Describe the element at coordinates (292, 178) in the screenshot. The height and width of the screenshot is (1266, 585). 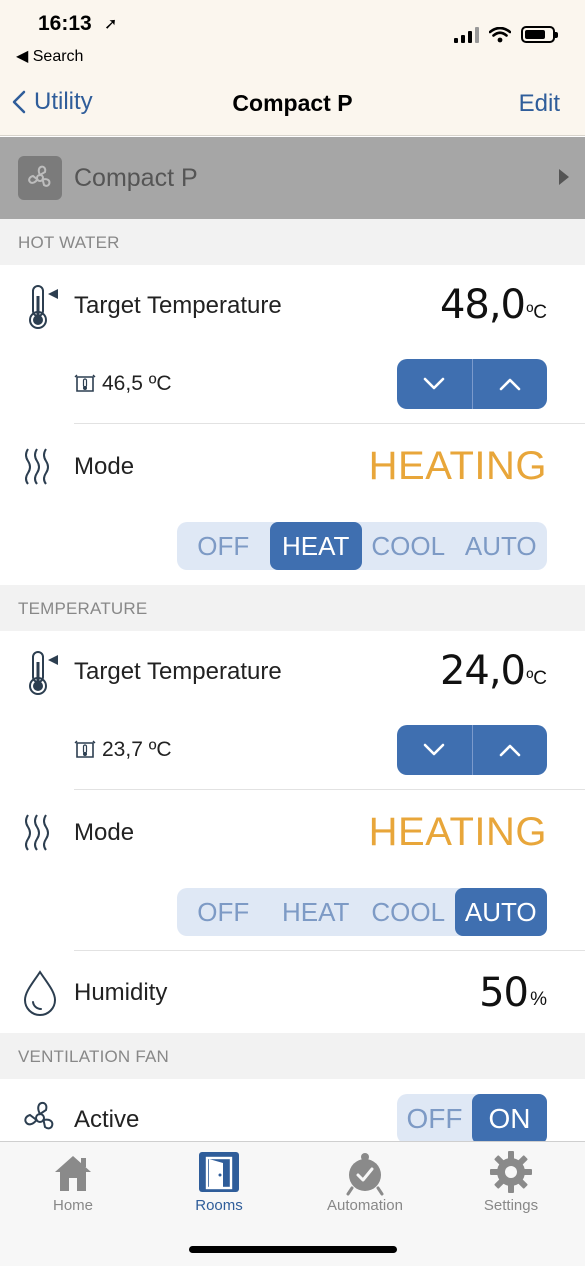
I see `device-header: Compact P` at that location.